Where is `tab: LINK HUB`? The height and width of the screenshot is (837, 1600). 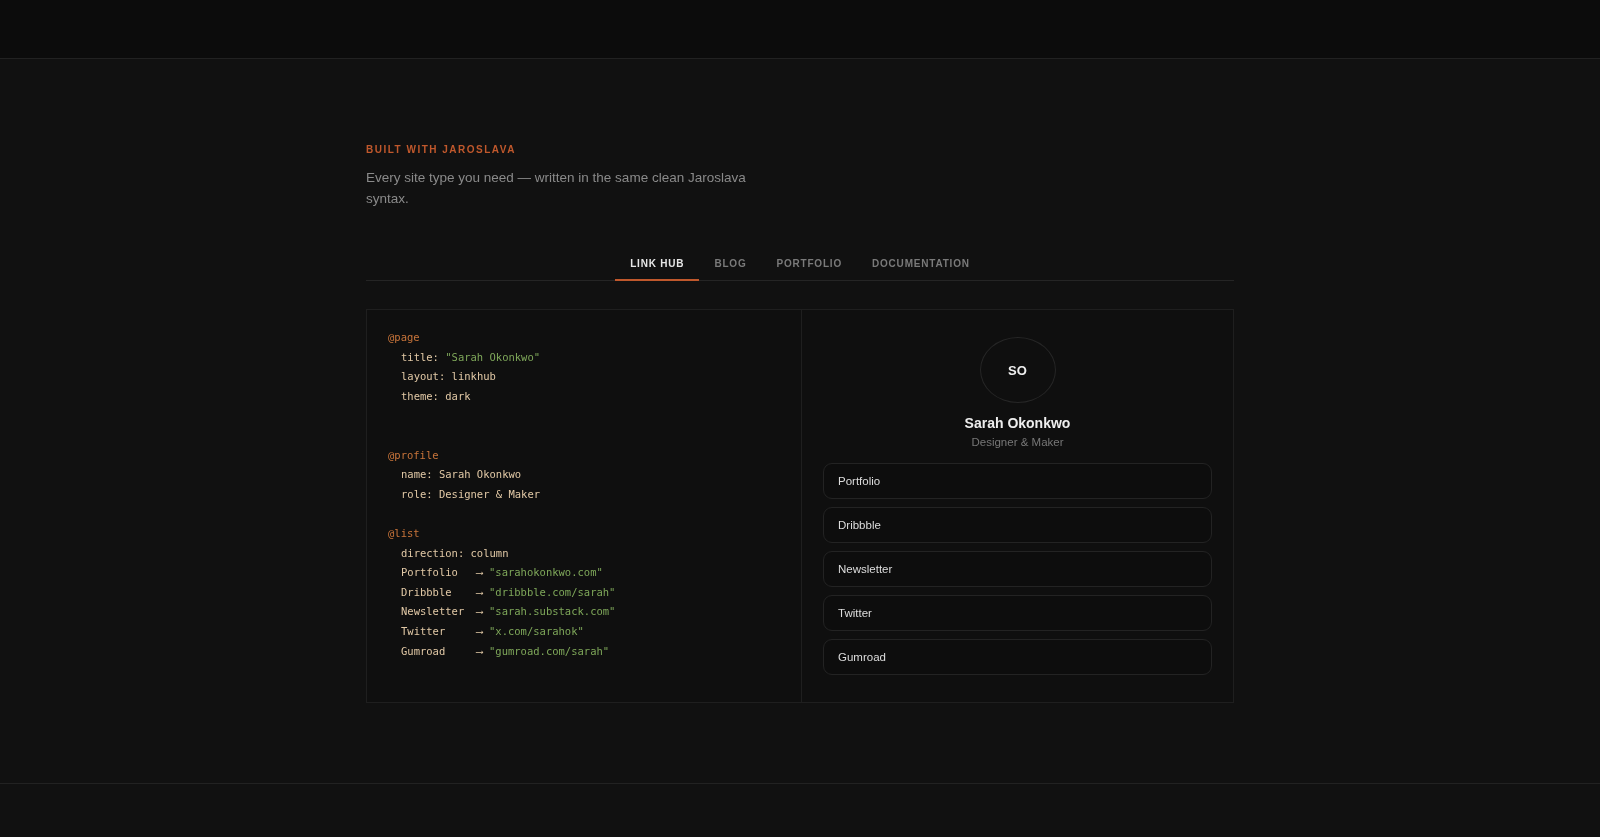
tab: LINK HUB is located at coordinates (657, 265).